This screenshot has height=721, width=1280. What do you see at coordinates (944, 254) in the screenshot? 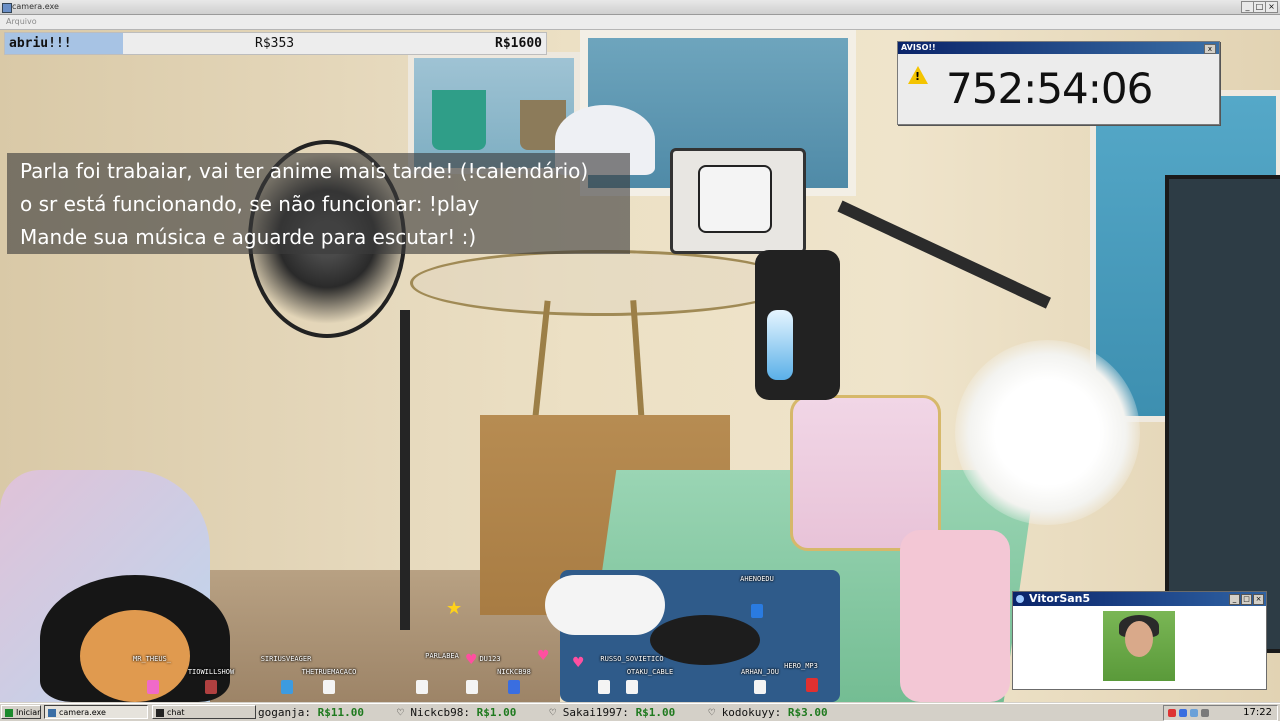
I see `mic-arm` at bounding box center [944, 254].